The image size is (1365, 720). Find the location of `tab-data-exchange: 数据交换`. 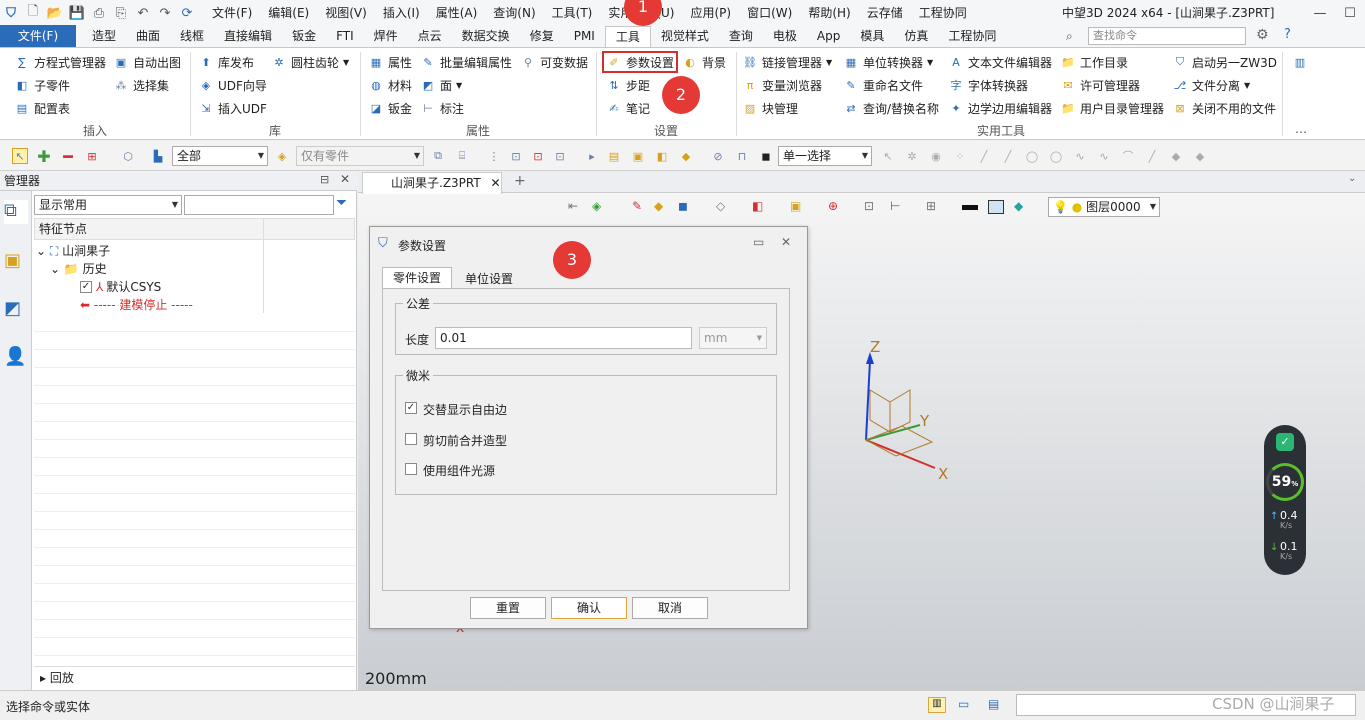

tab-data-exchange: 数据交换 is located at coordinates (486, 36).